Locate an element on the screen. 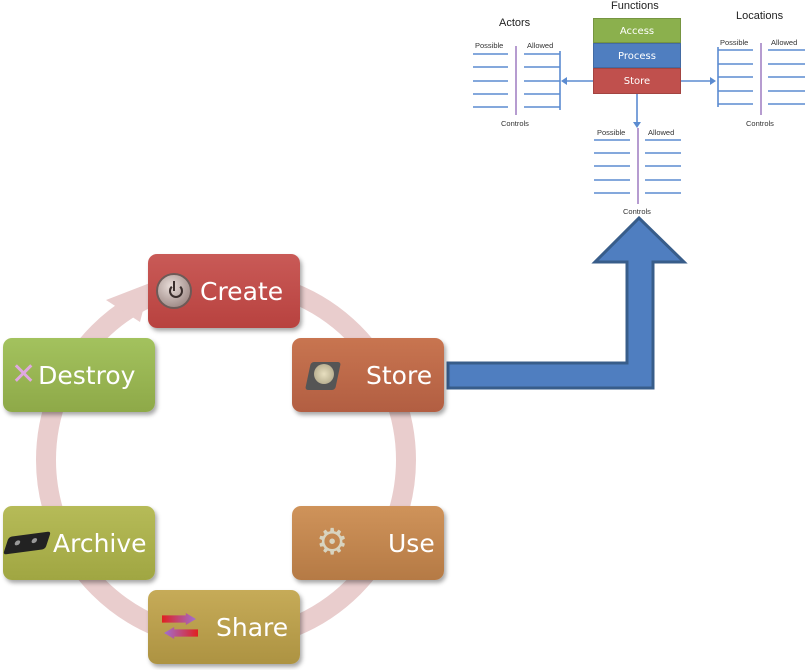  stage-create: Create is located at coordinates (224, 291).